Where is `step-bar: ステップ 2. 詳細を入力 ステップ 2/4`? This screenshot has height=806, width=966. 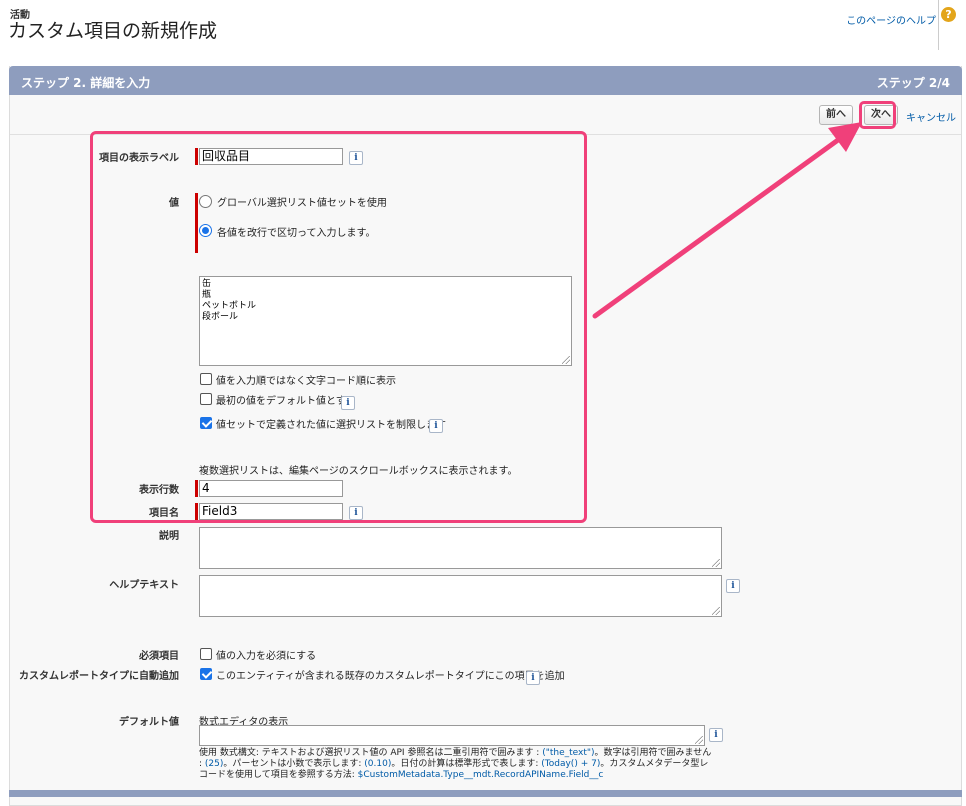
step-bar: ステップ 2. 詳細を入力 ステップ 2/4 is located at coordinates (485, 80).